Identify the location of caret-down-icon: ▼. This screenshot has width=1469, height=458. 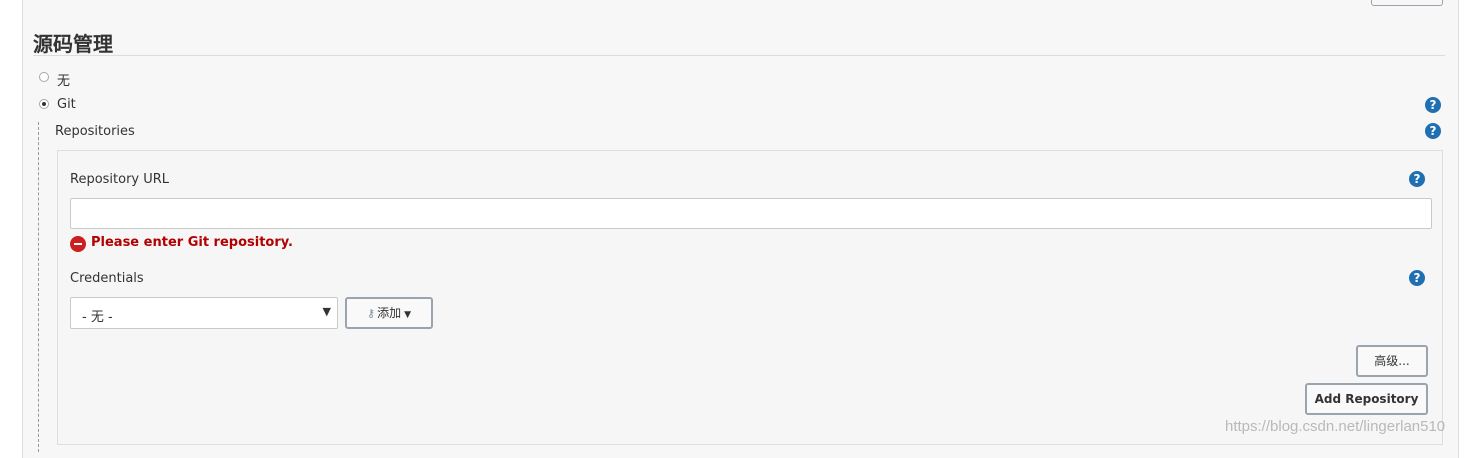
(407, 315).